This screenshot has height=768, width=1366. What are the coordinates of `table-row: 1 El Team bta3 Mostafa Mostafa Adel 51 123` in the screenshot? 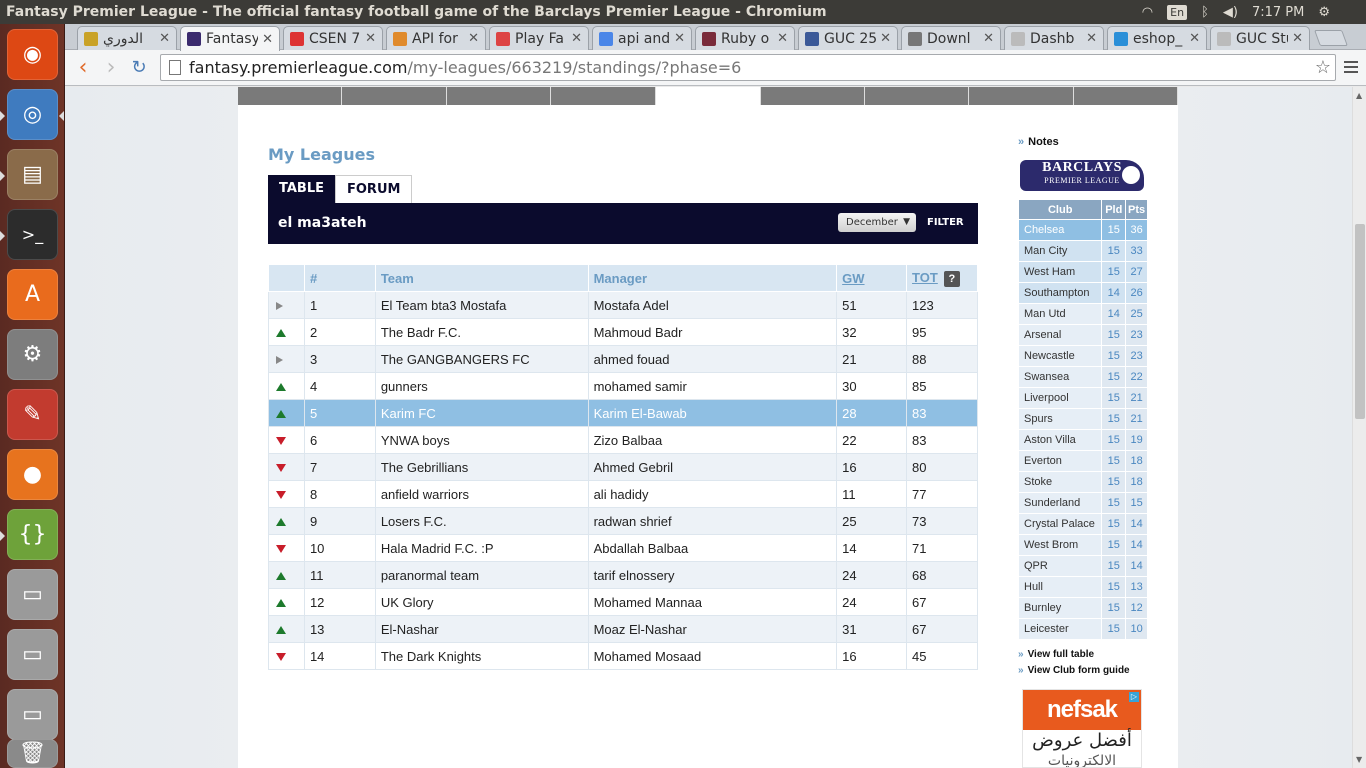 It's located at (623, 305).